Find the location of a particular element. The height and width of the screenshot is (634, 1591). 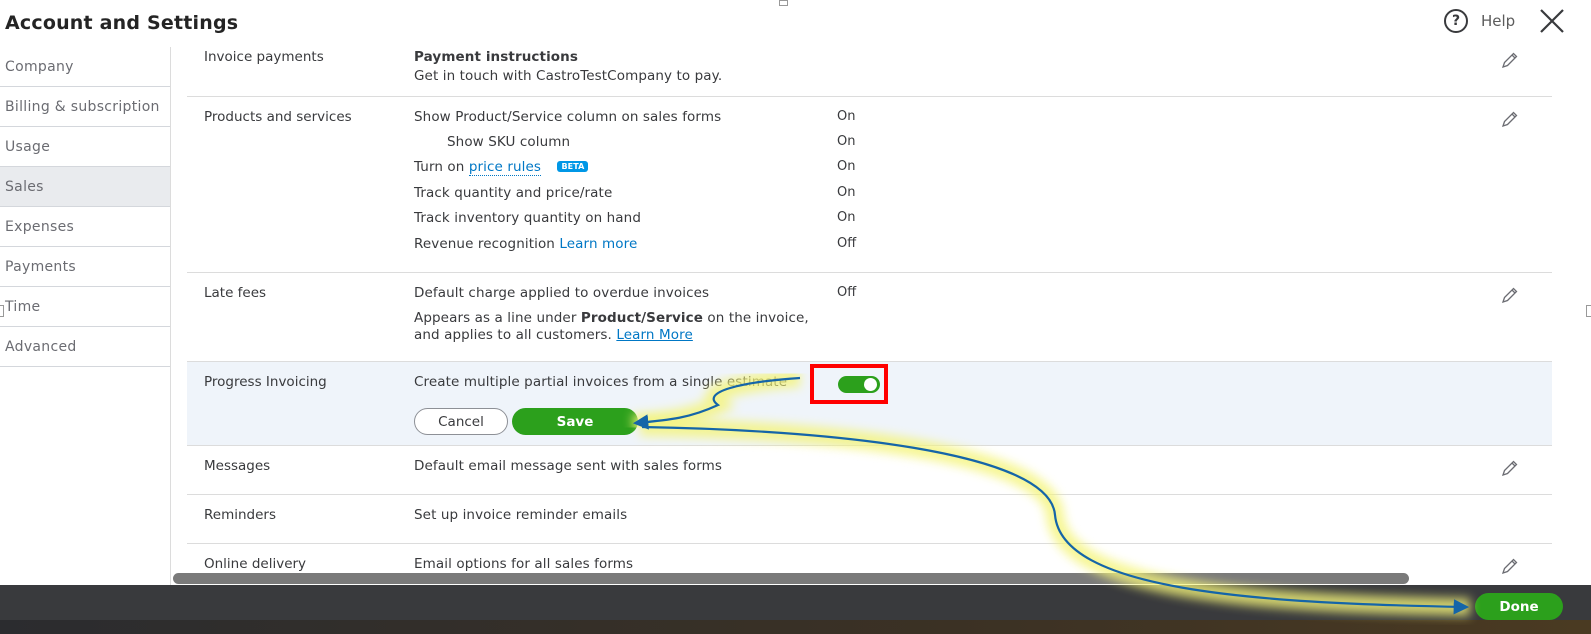

learn-more-link: Learn More is located at coordinates (654, 335).